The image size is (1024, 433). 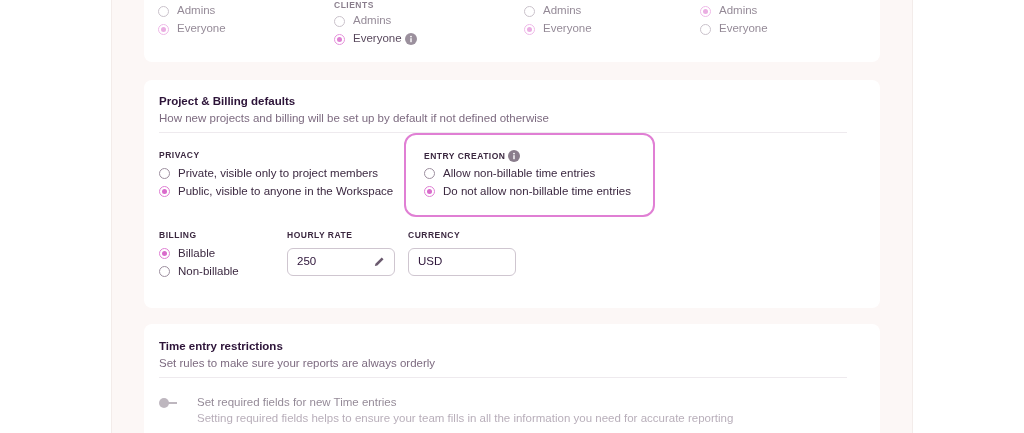 I want to click on currency-field: USD, so click(x=462, y=261).